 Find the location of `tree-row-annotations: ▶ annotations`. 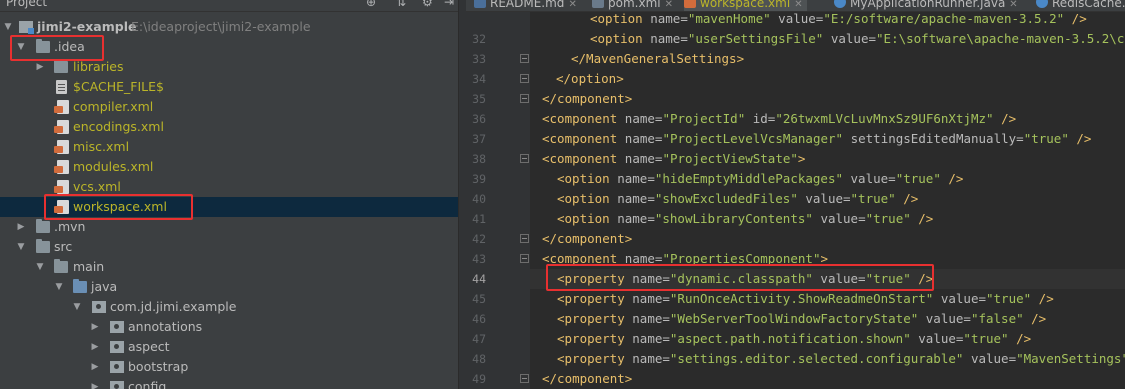

tree-row-annotations: ▶ annotations is located at coordinates (229, 327).